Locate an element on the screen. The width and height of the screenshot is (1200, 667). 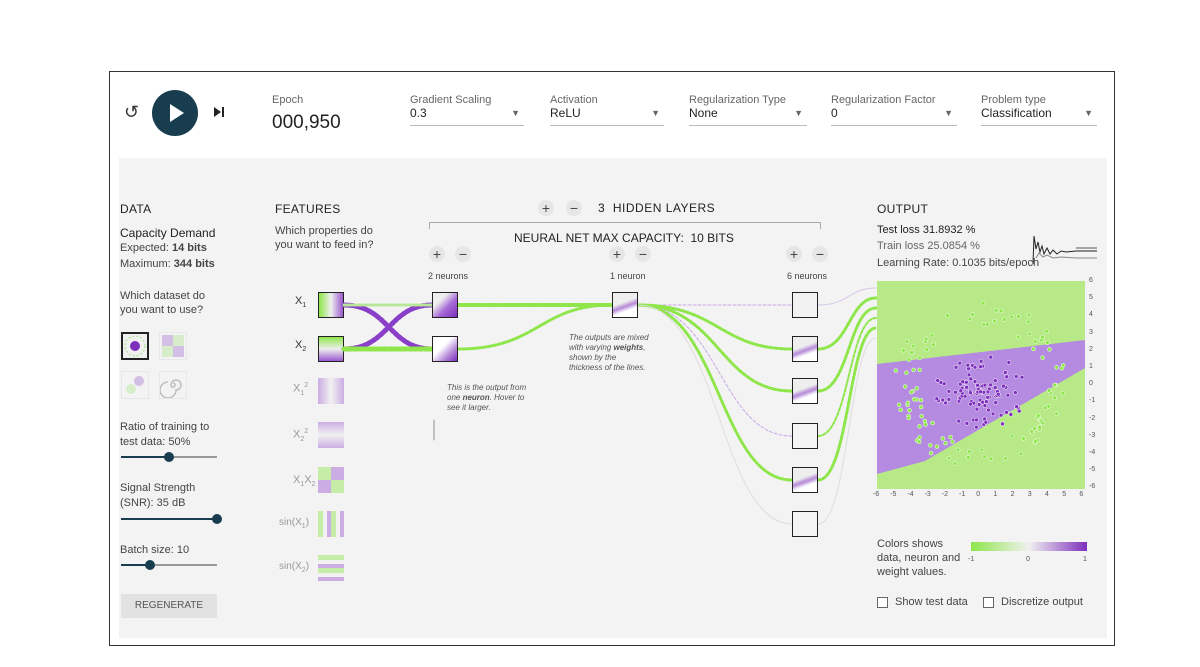
reset-icon: ↺ is located at coordinates (131, 112).